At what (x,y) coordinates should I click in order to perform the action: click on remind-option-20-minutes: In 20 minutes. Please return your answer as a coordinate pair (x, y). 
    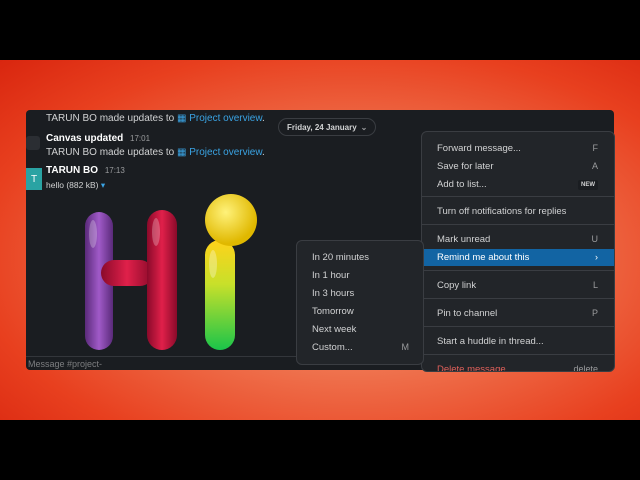
    Looking at the image, I should click on (360, 257).